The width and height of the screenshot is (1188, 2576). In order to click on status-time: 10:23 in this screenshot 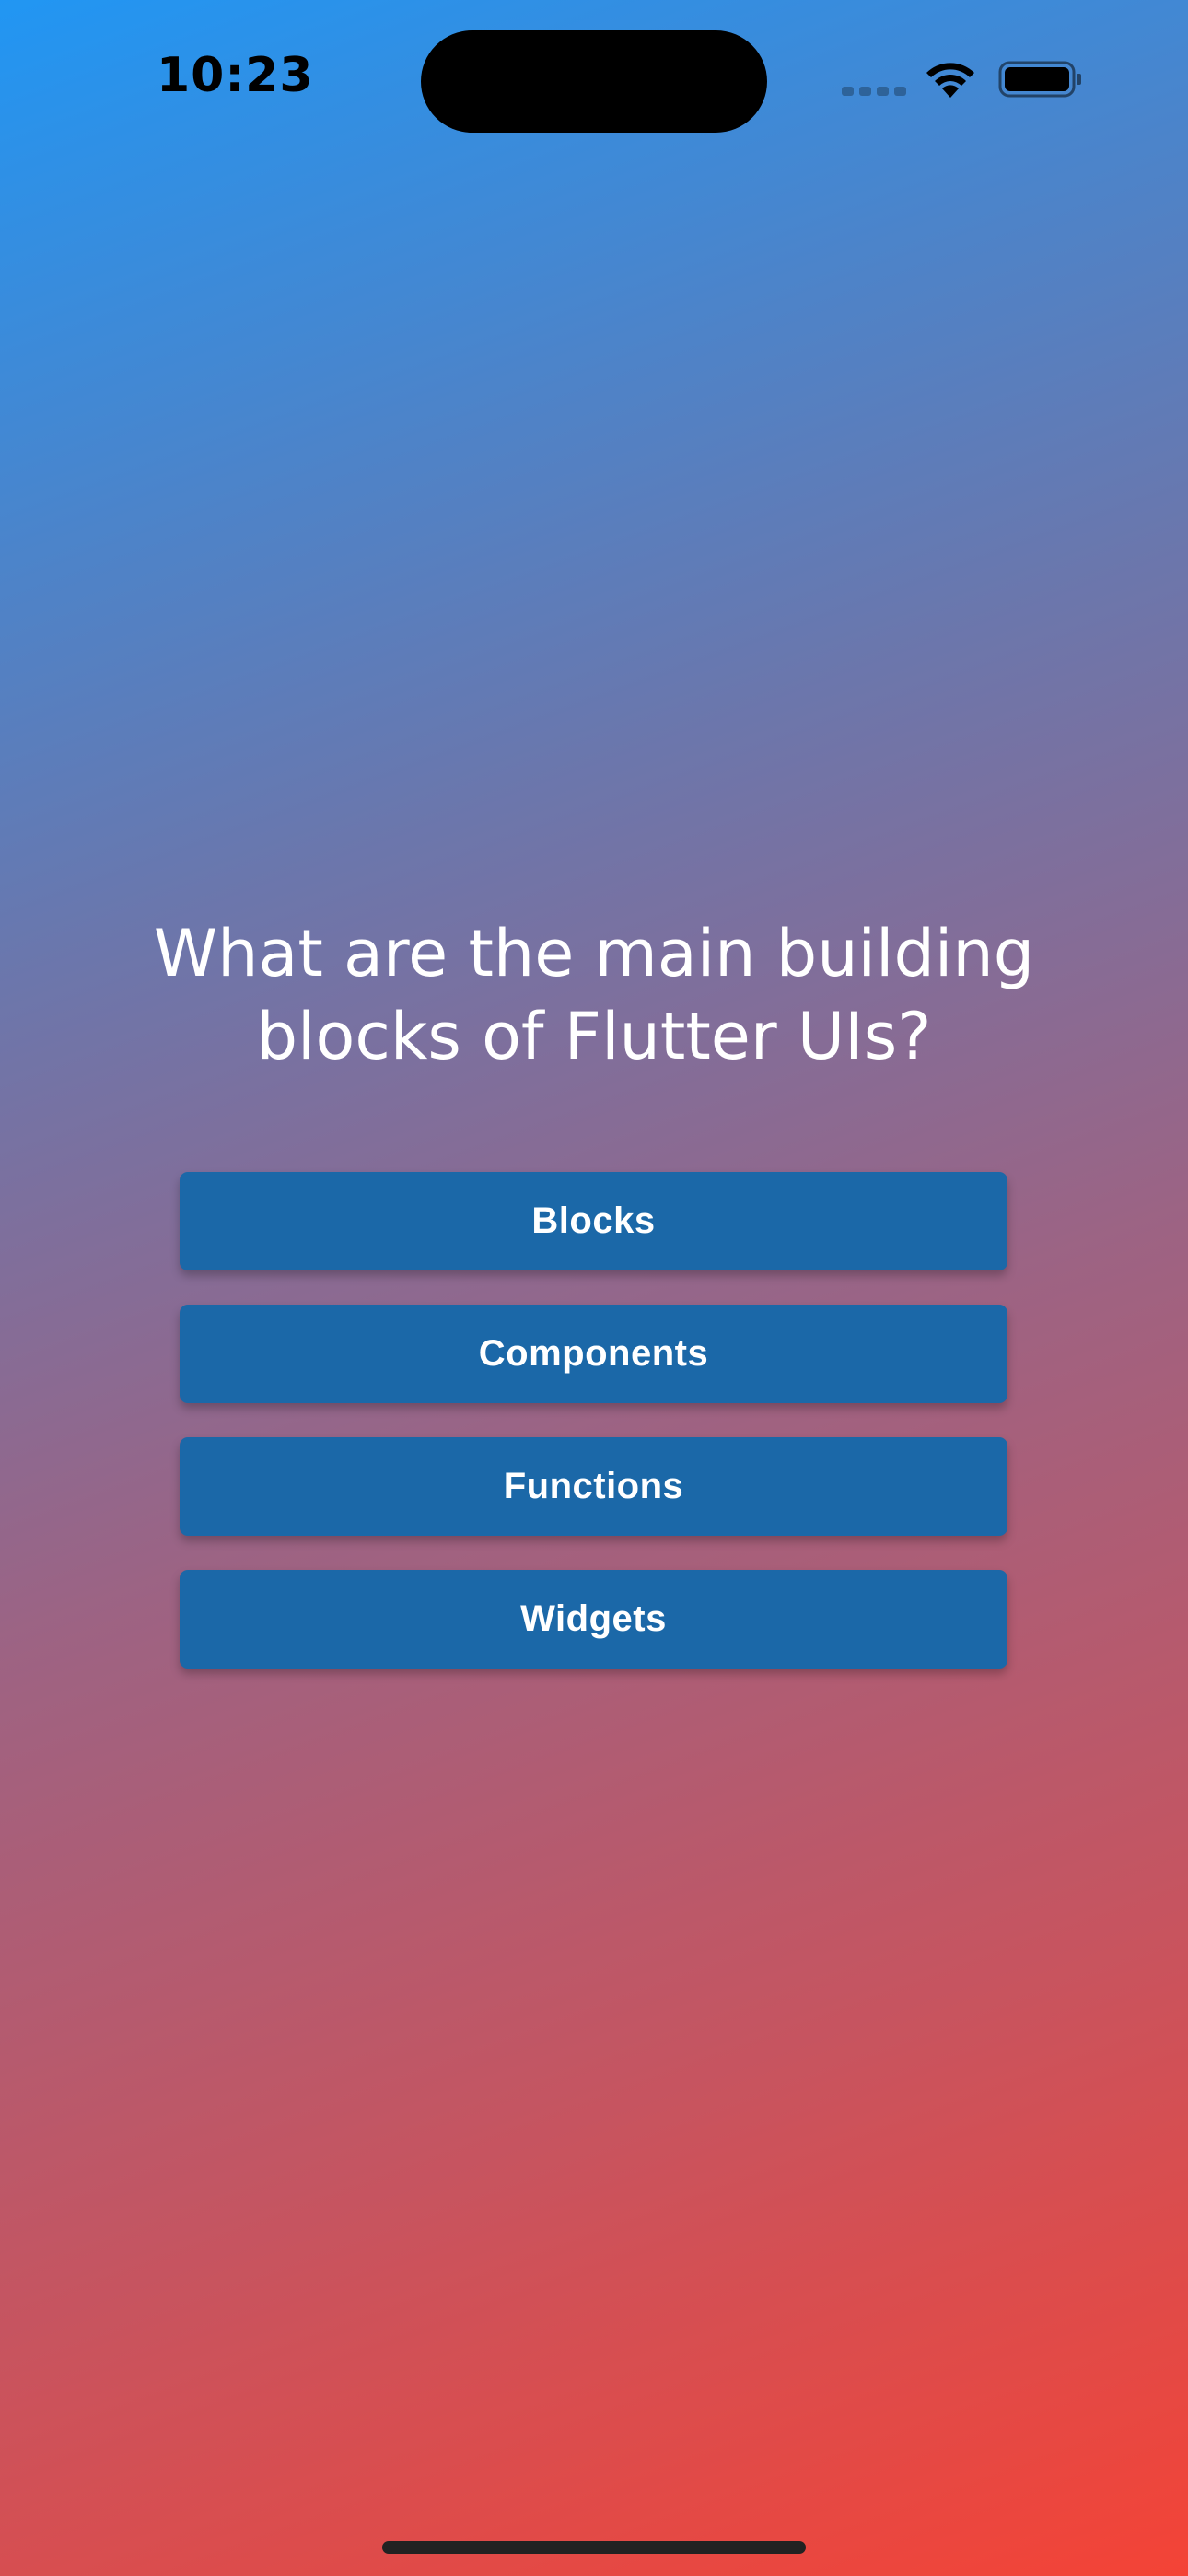, I will do `click(235, 75)`.